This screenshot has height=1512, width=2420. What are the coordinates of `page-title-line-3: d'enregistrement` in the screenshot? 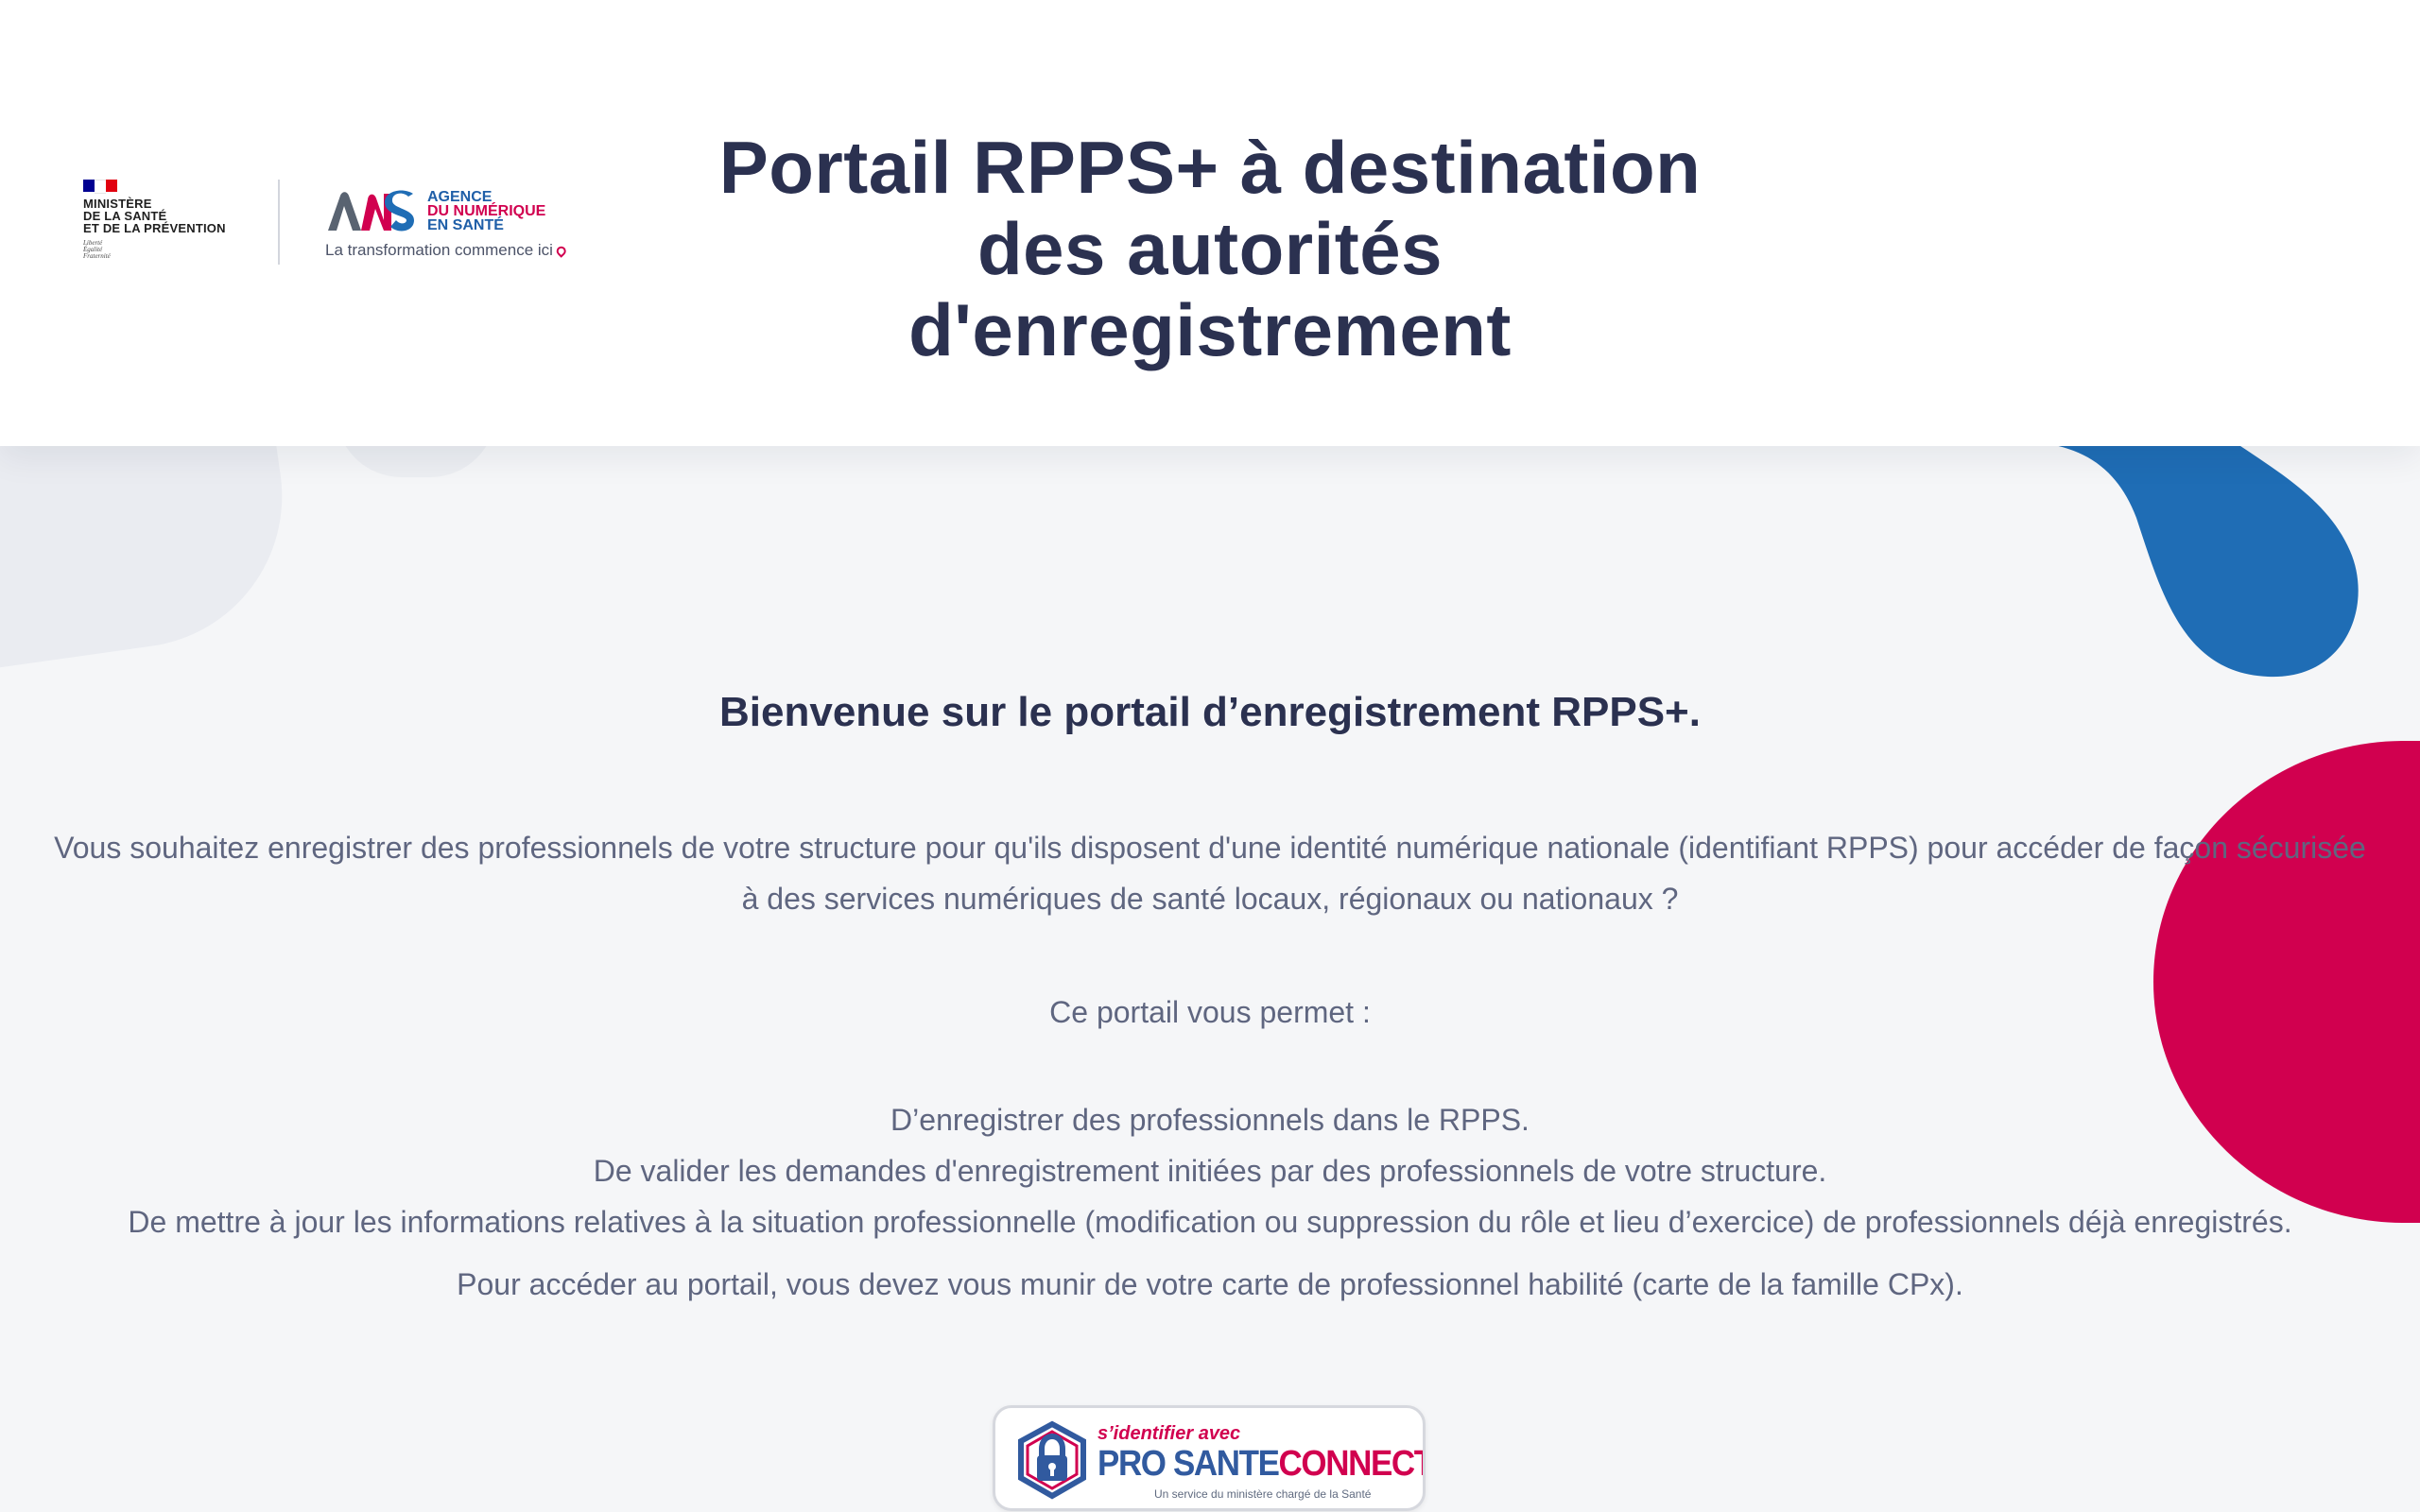 It's located at (1210, 329).